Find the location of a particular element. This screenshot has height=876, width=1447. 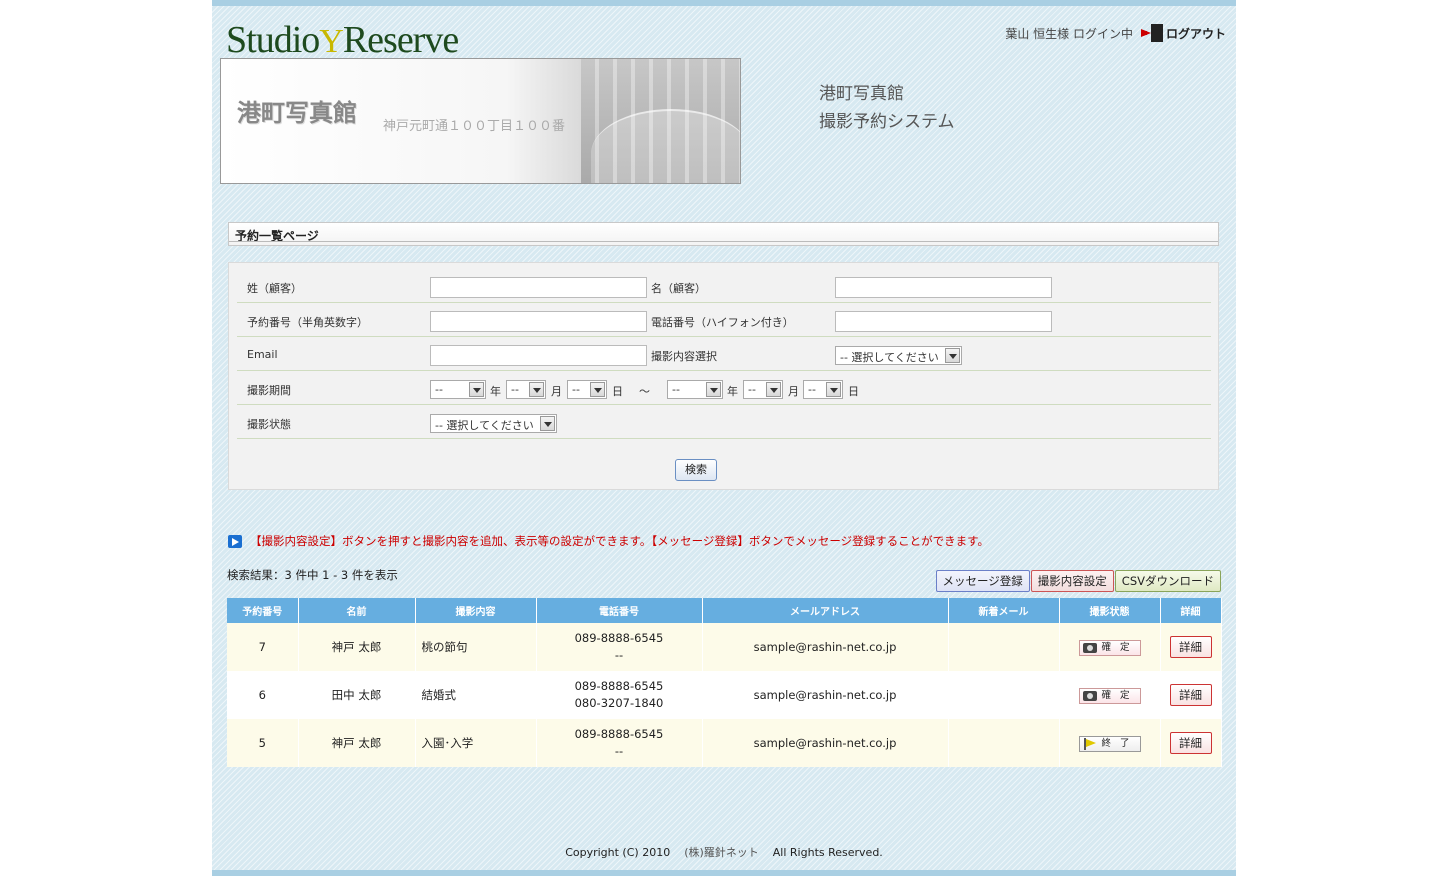

search-row-number: 予約番号（半角英数字） 電話番号（ハイフォン付き） is located at coordinates (724, 320).